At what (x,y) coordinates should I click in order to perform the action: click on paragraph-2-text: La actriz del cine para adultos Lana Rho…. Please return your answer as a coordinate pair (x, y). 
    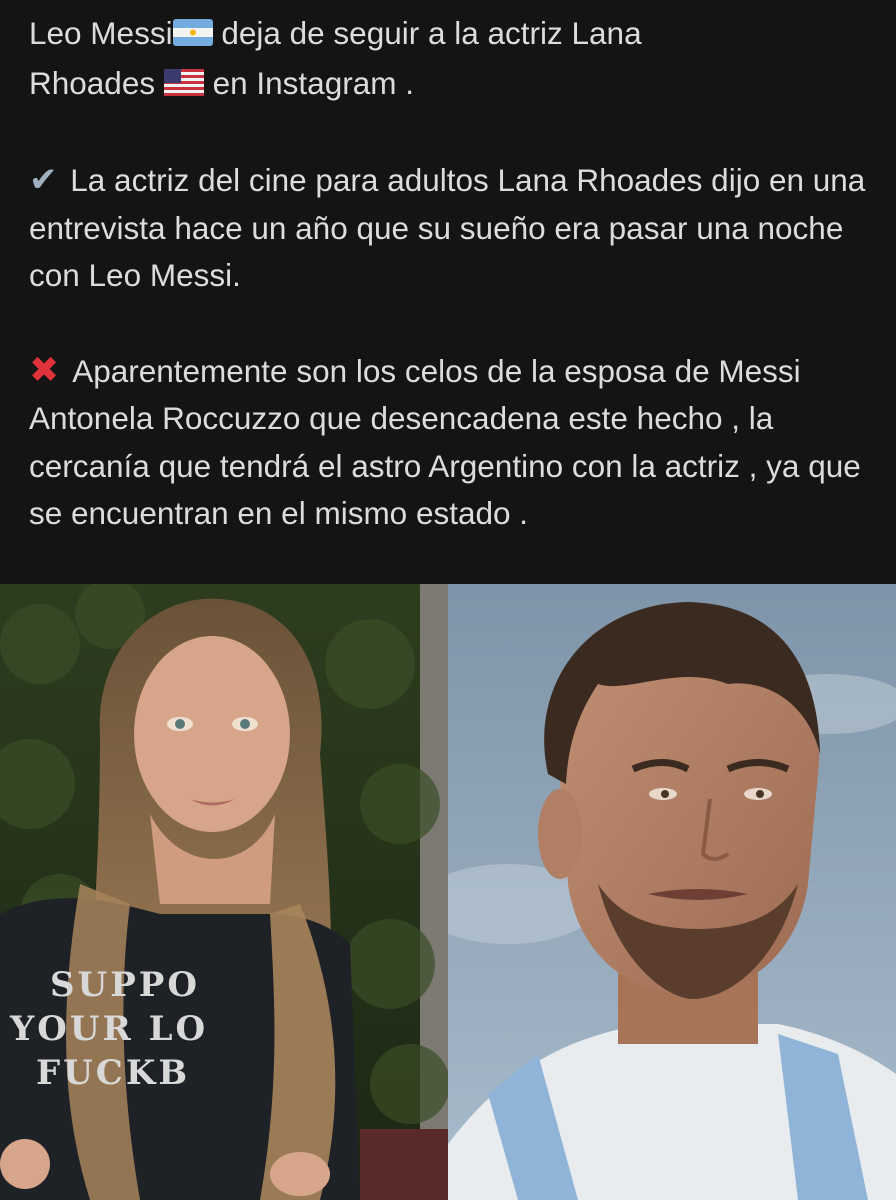
    Looking at the image, I should click on (447, 227).